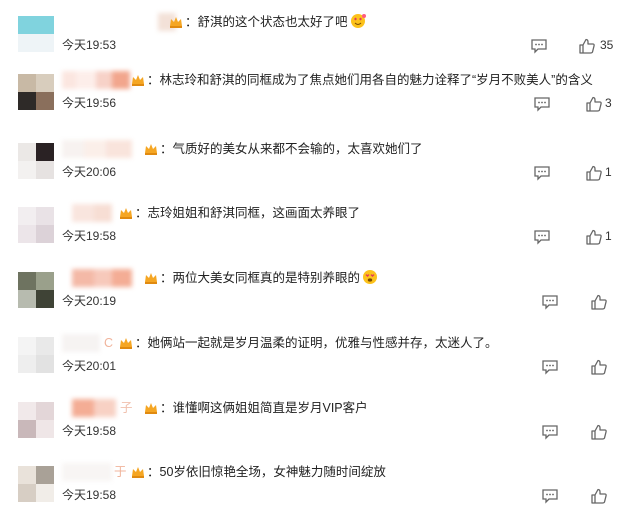 This screenshot has height=530, width=633. What do you see at coordinates (316, 496) in the screenshot?
I see `comment-item: 于 ：50岁依旧惊艳全场，女神魅力随时间绽放 今天19:58` at bounding box center [316, 496].